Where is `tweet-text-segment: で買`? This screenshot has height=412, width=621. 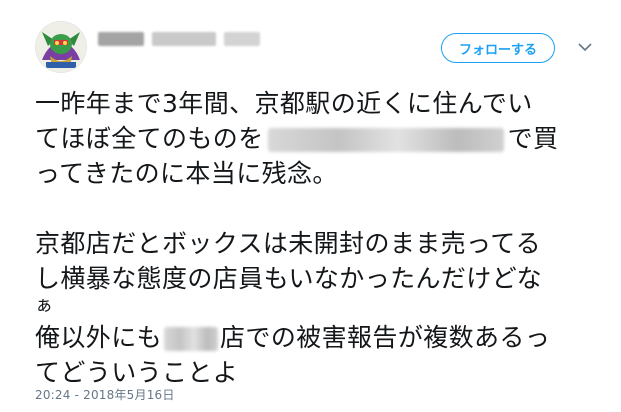
tweet-text-segment: で買 is located at coordinates (533, 138).